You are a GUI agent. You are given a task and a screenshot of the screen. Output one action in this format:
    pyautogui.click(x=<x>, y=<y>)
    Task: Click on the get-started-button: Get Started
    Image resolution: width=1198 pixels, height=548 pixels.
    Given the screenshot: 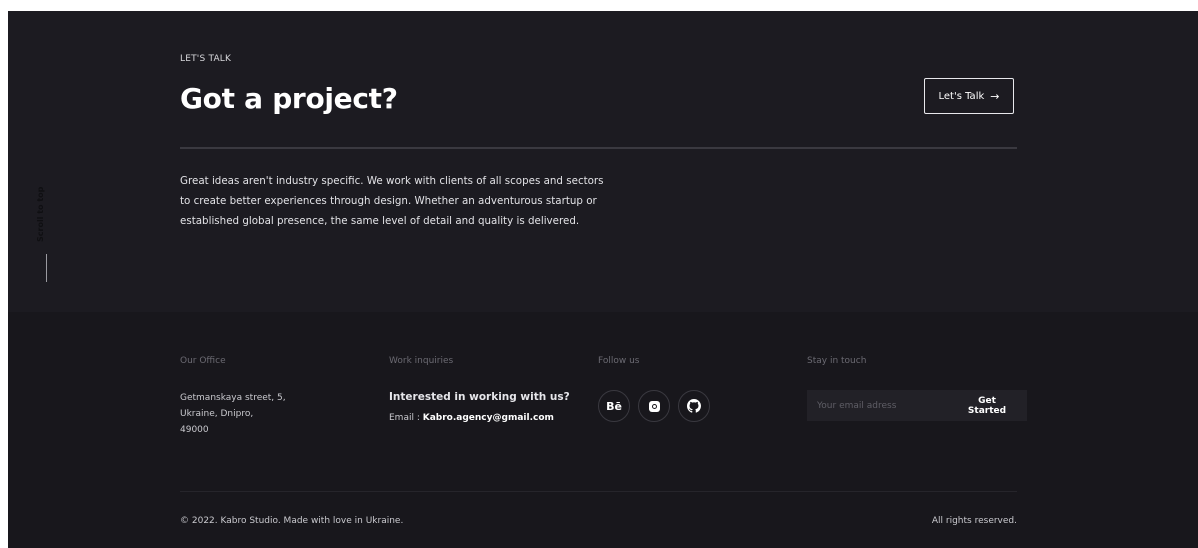 What is the action you would take?
    pyautogui.click(x=987, y=405)
    